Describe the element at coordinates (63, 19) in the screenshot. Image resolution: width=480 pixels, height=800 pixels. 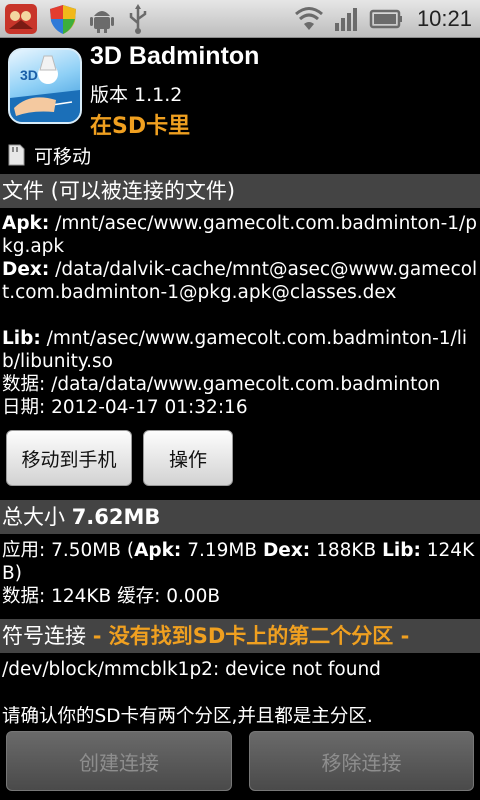
I see `shield-icon` at that location.